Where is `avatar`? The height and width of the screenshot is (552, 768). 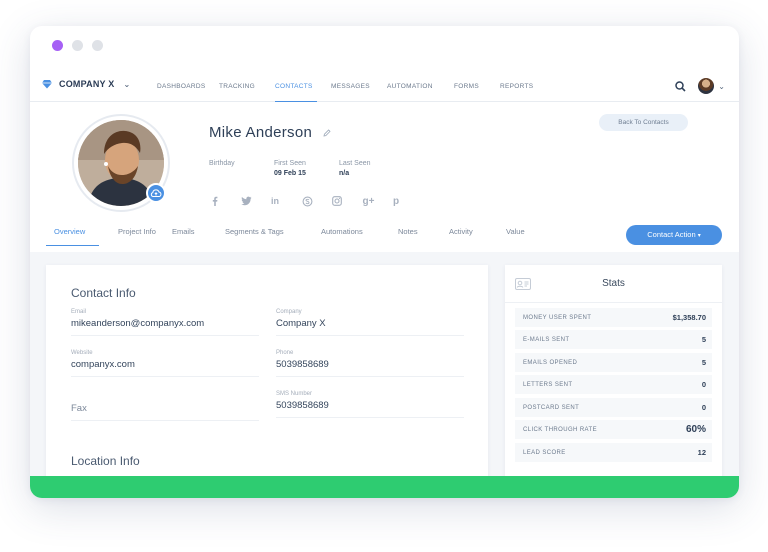 avatar is located at coordinates (706, 86).